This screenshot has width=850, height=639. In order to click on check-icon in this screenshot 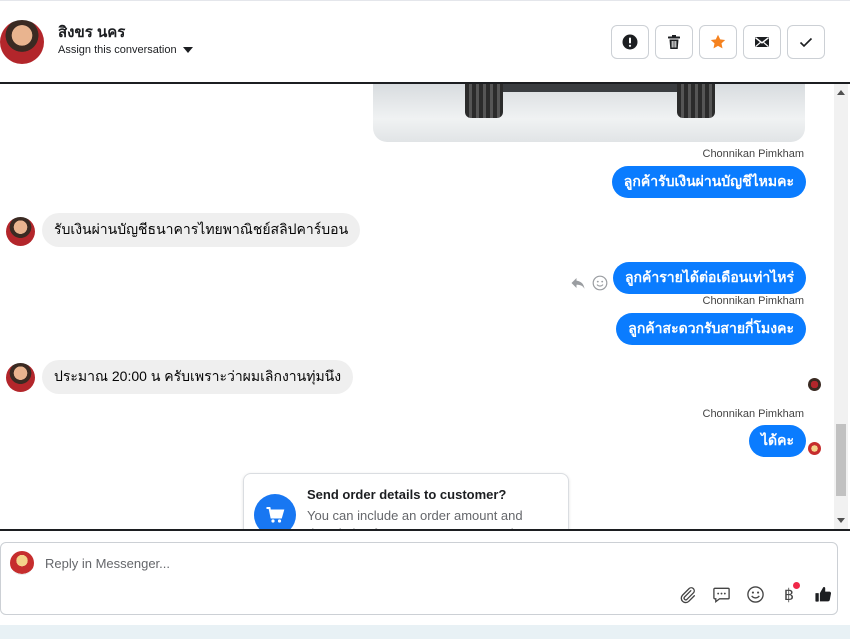, I will do `click(806, 42)`.